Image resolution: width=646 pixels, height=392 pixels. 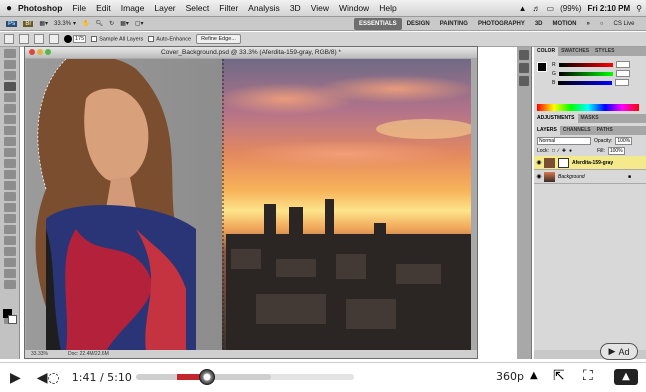 I want to click on collapse-icon: ▲, so click(x=626, y=377).